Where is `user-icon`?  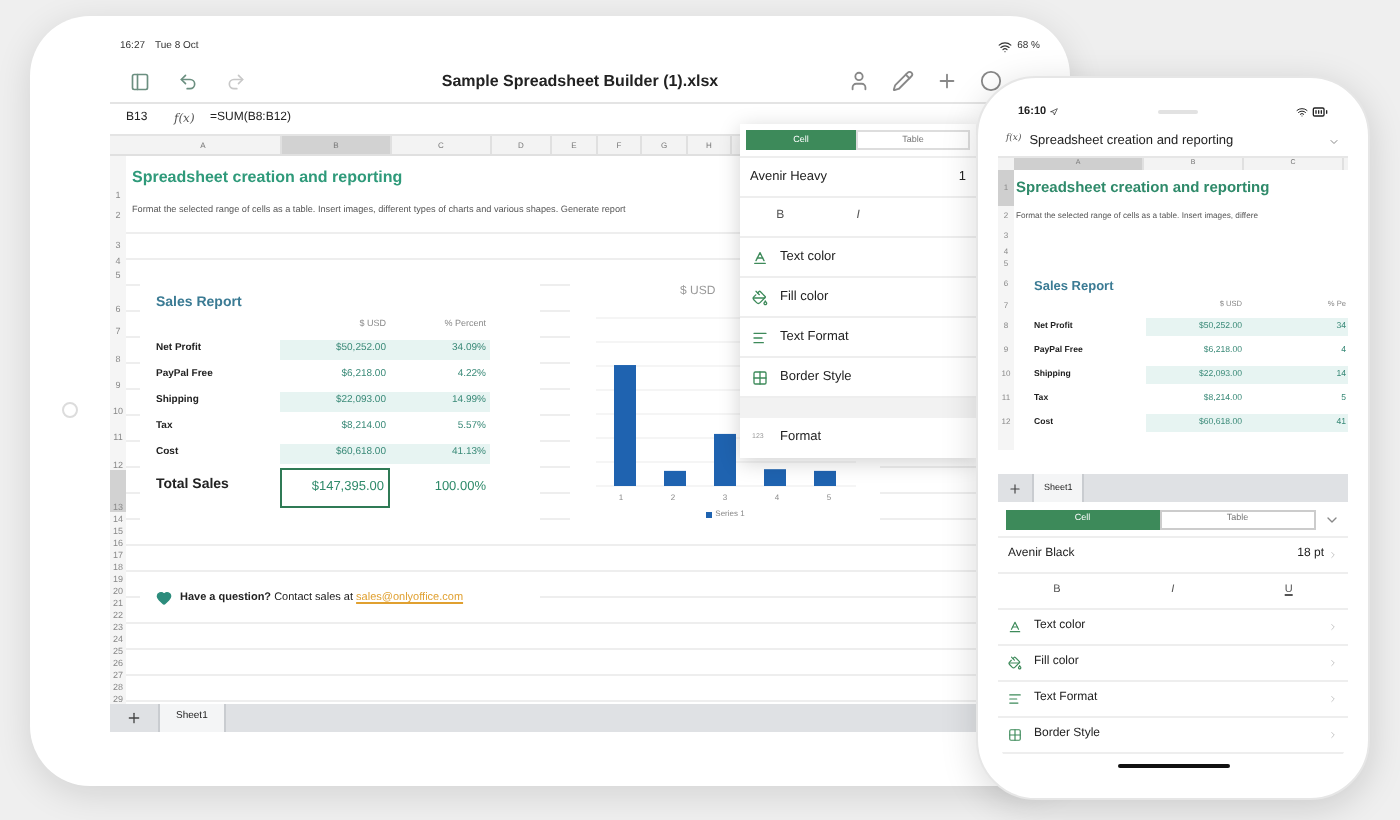 user-icon is located at coordinates (859, 81).